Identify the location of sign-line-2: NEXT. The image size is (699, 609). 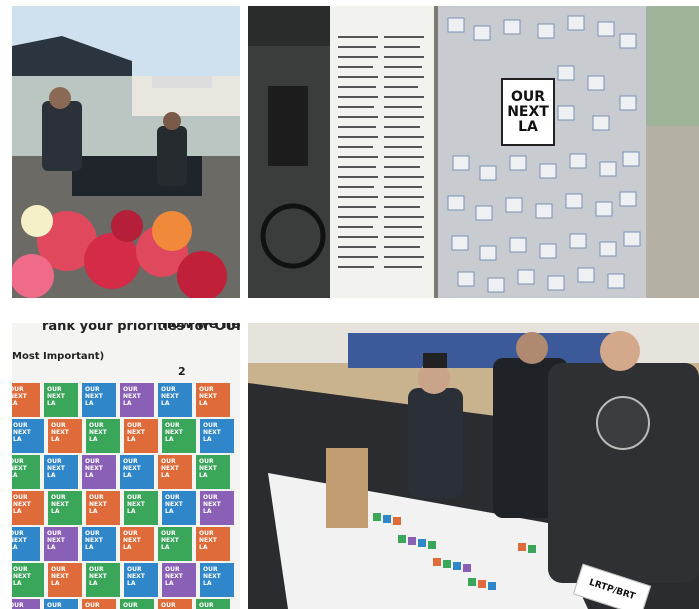
(528, 111).